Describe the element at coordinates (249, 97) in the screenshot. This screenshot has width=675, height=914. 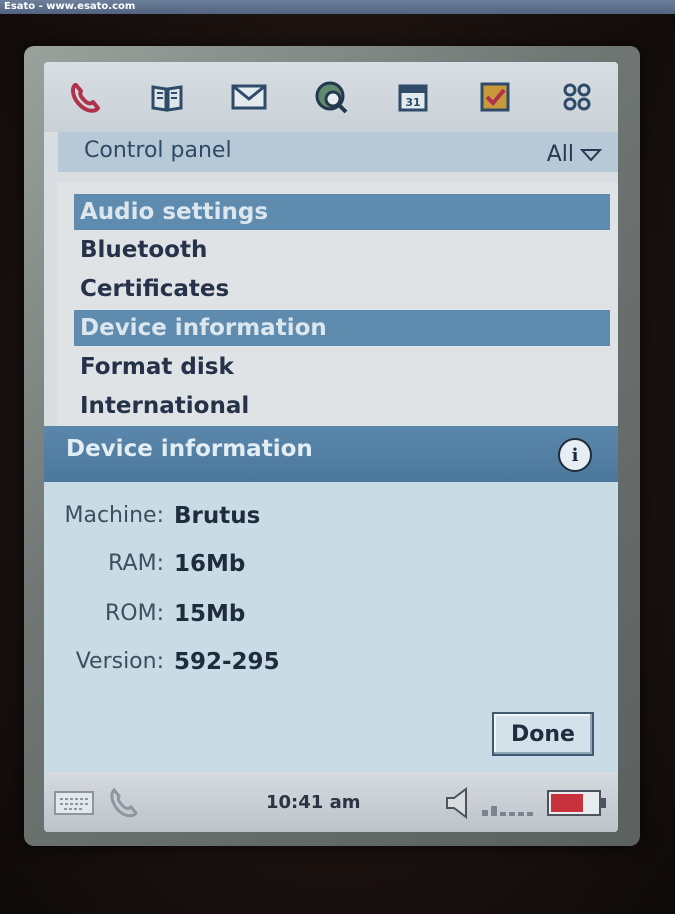
I see `messaging-envelope-icon` at that location.